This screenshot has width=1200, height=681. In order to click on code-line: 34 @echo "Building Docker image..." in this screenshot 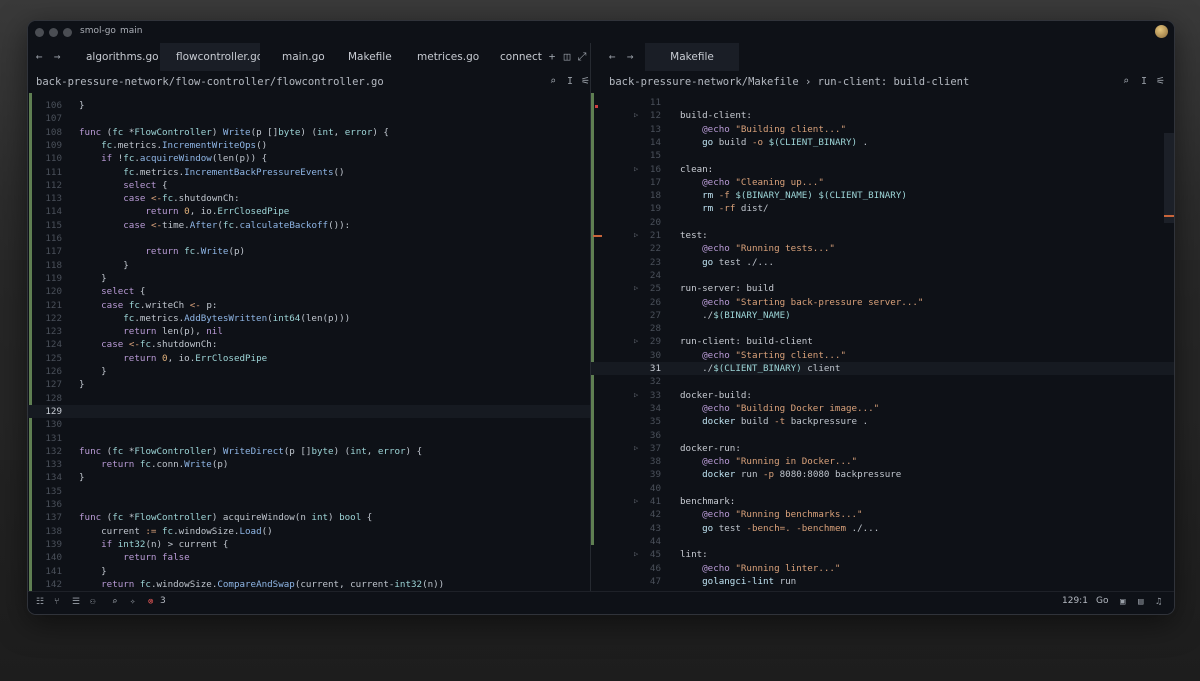, I will do `click(882, 408)`.